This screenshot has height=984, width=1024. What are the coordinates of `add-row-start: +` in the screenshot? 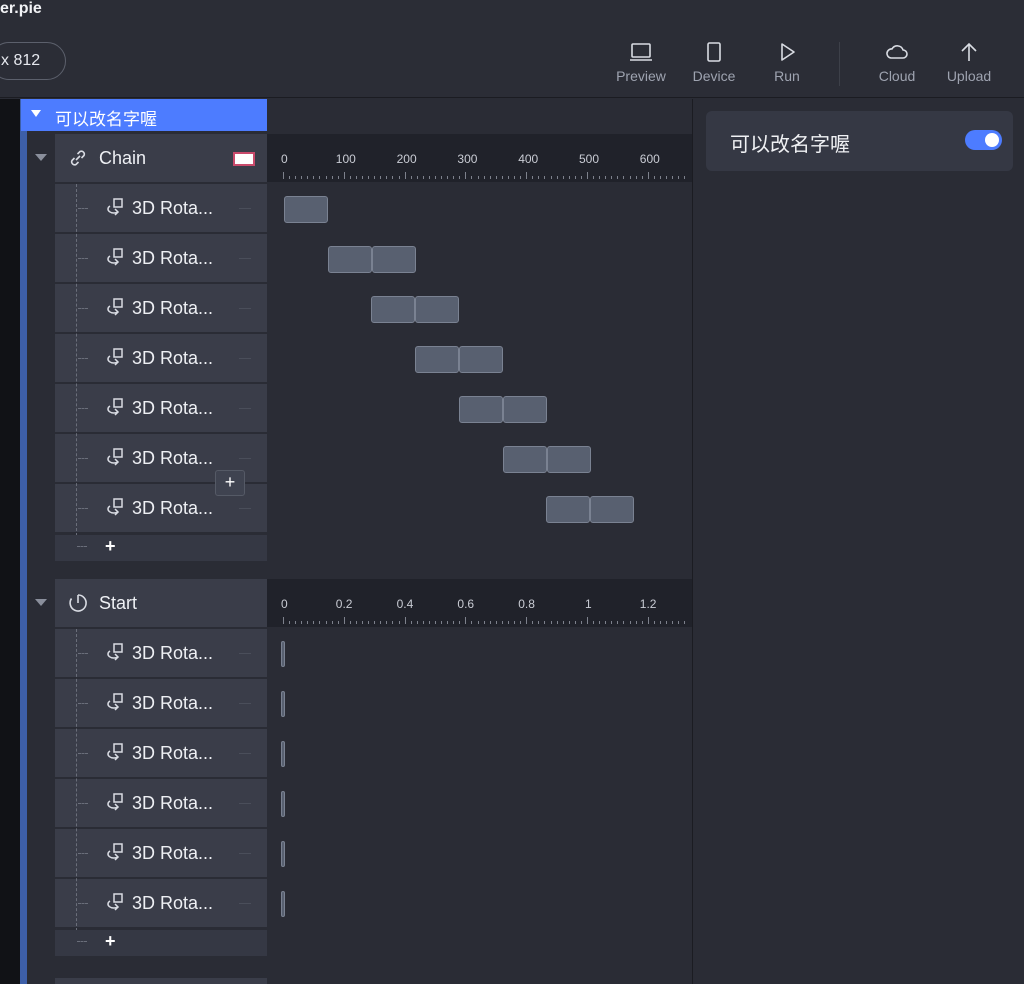 It's located at (161, 943).